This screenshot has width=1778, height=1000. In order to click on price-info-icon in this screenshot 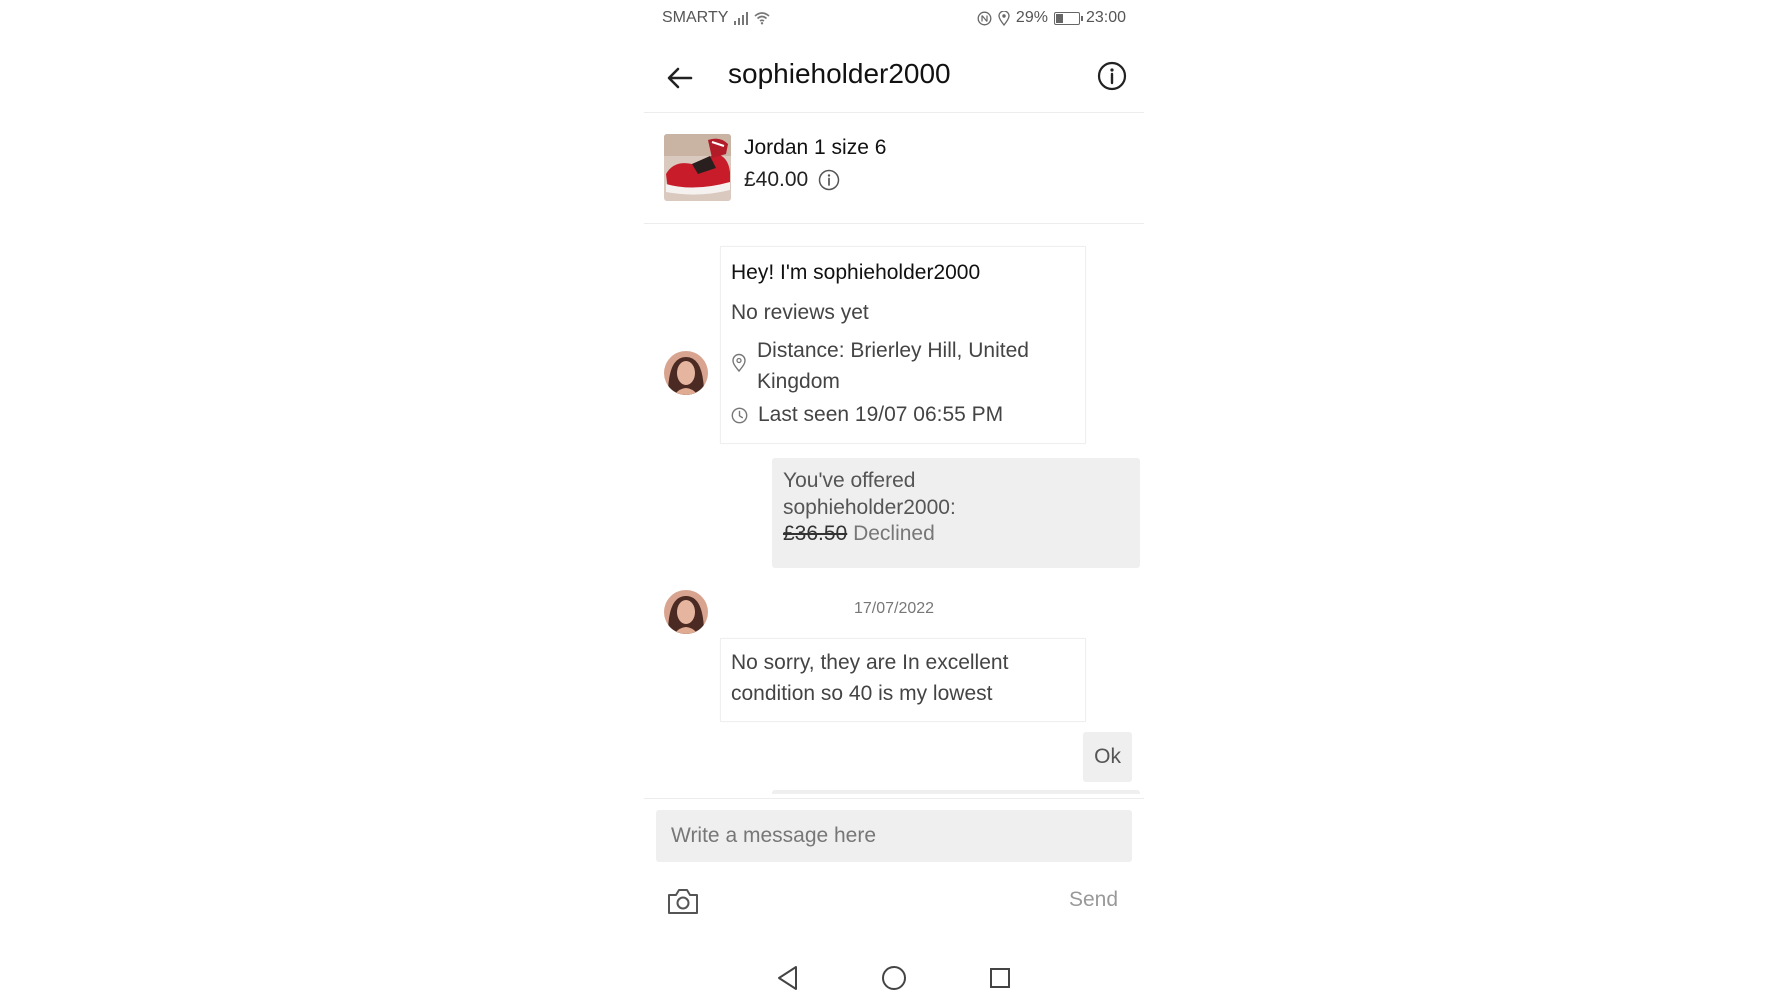, I will do `click(829, 180)`.